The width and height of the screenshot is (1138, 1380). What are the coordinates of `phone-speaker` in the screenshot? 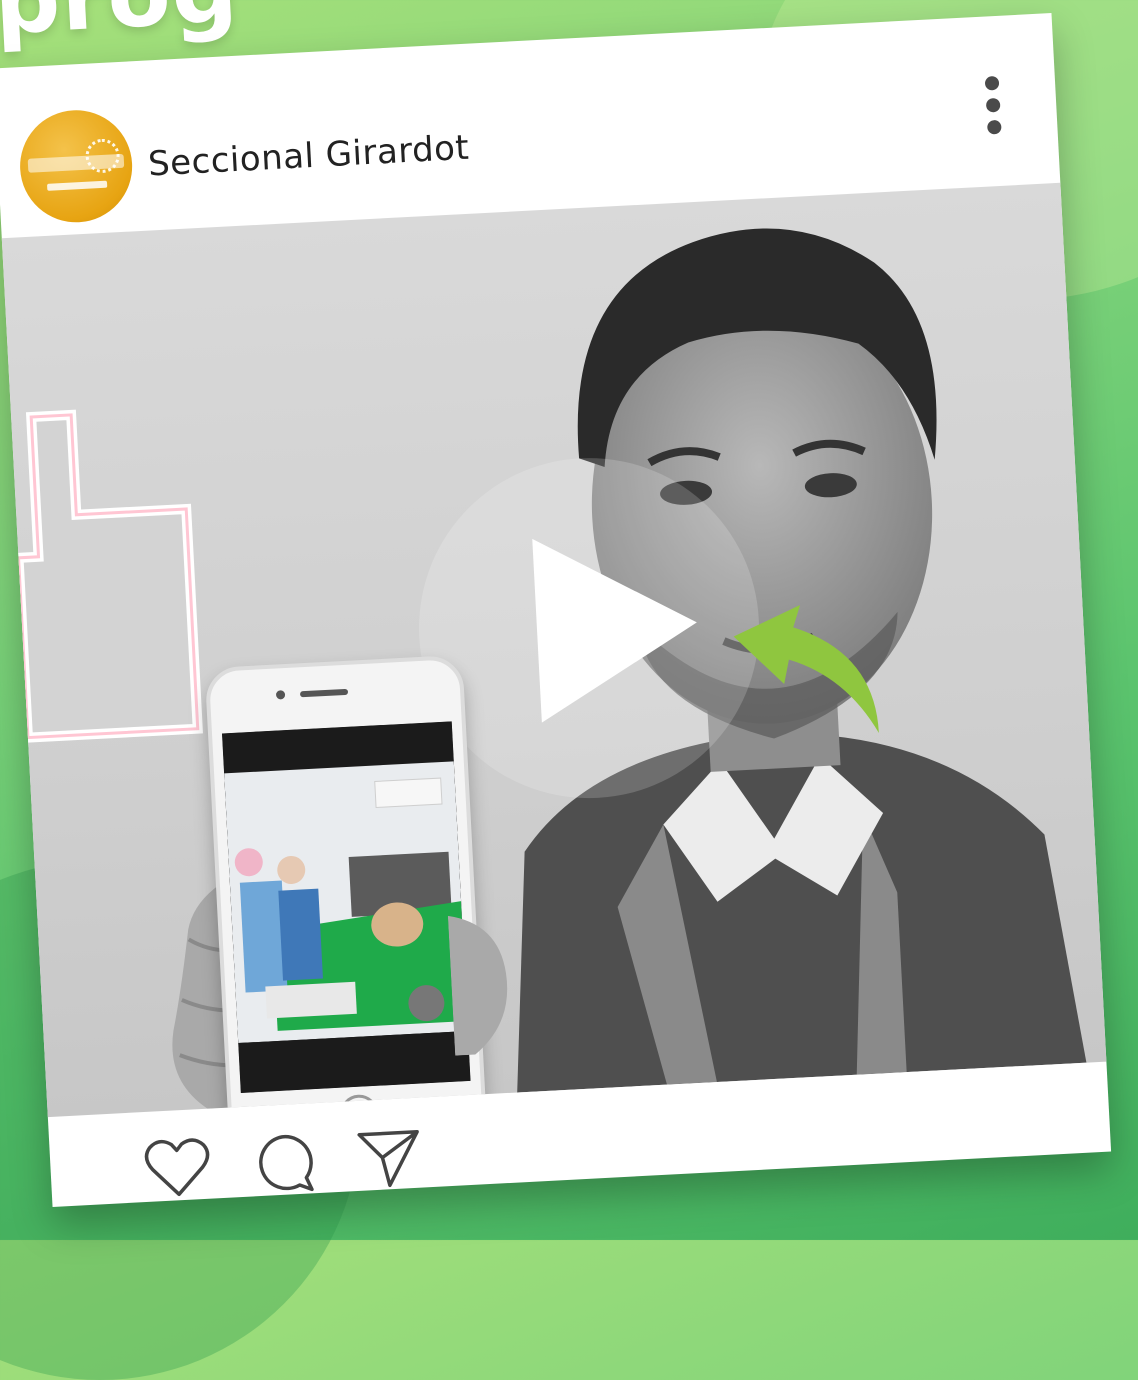 It's located at (324, 693).